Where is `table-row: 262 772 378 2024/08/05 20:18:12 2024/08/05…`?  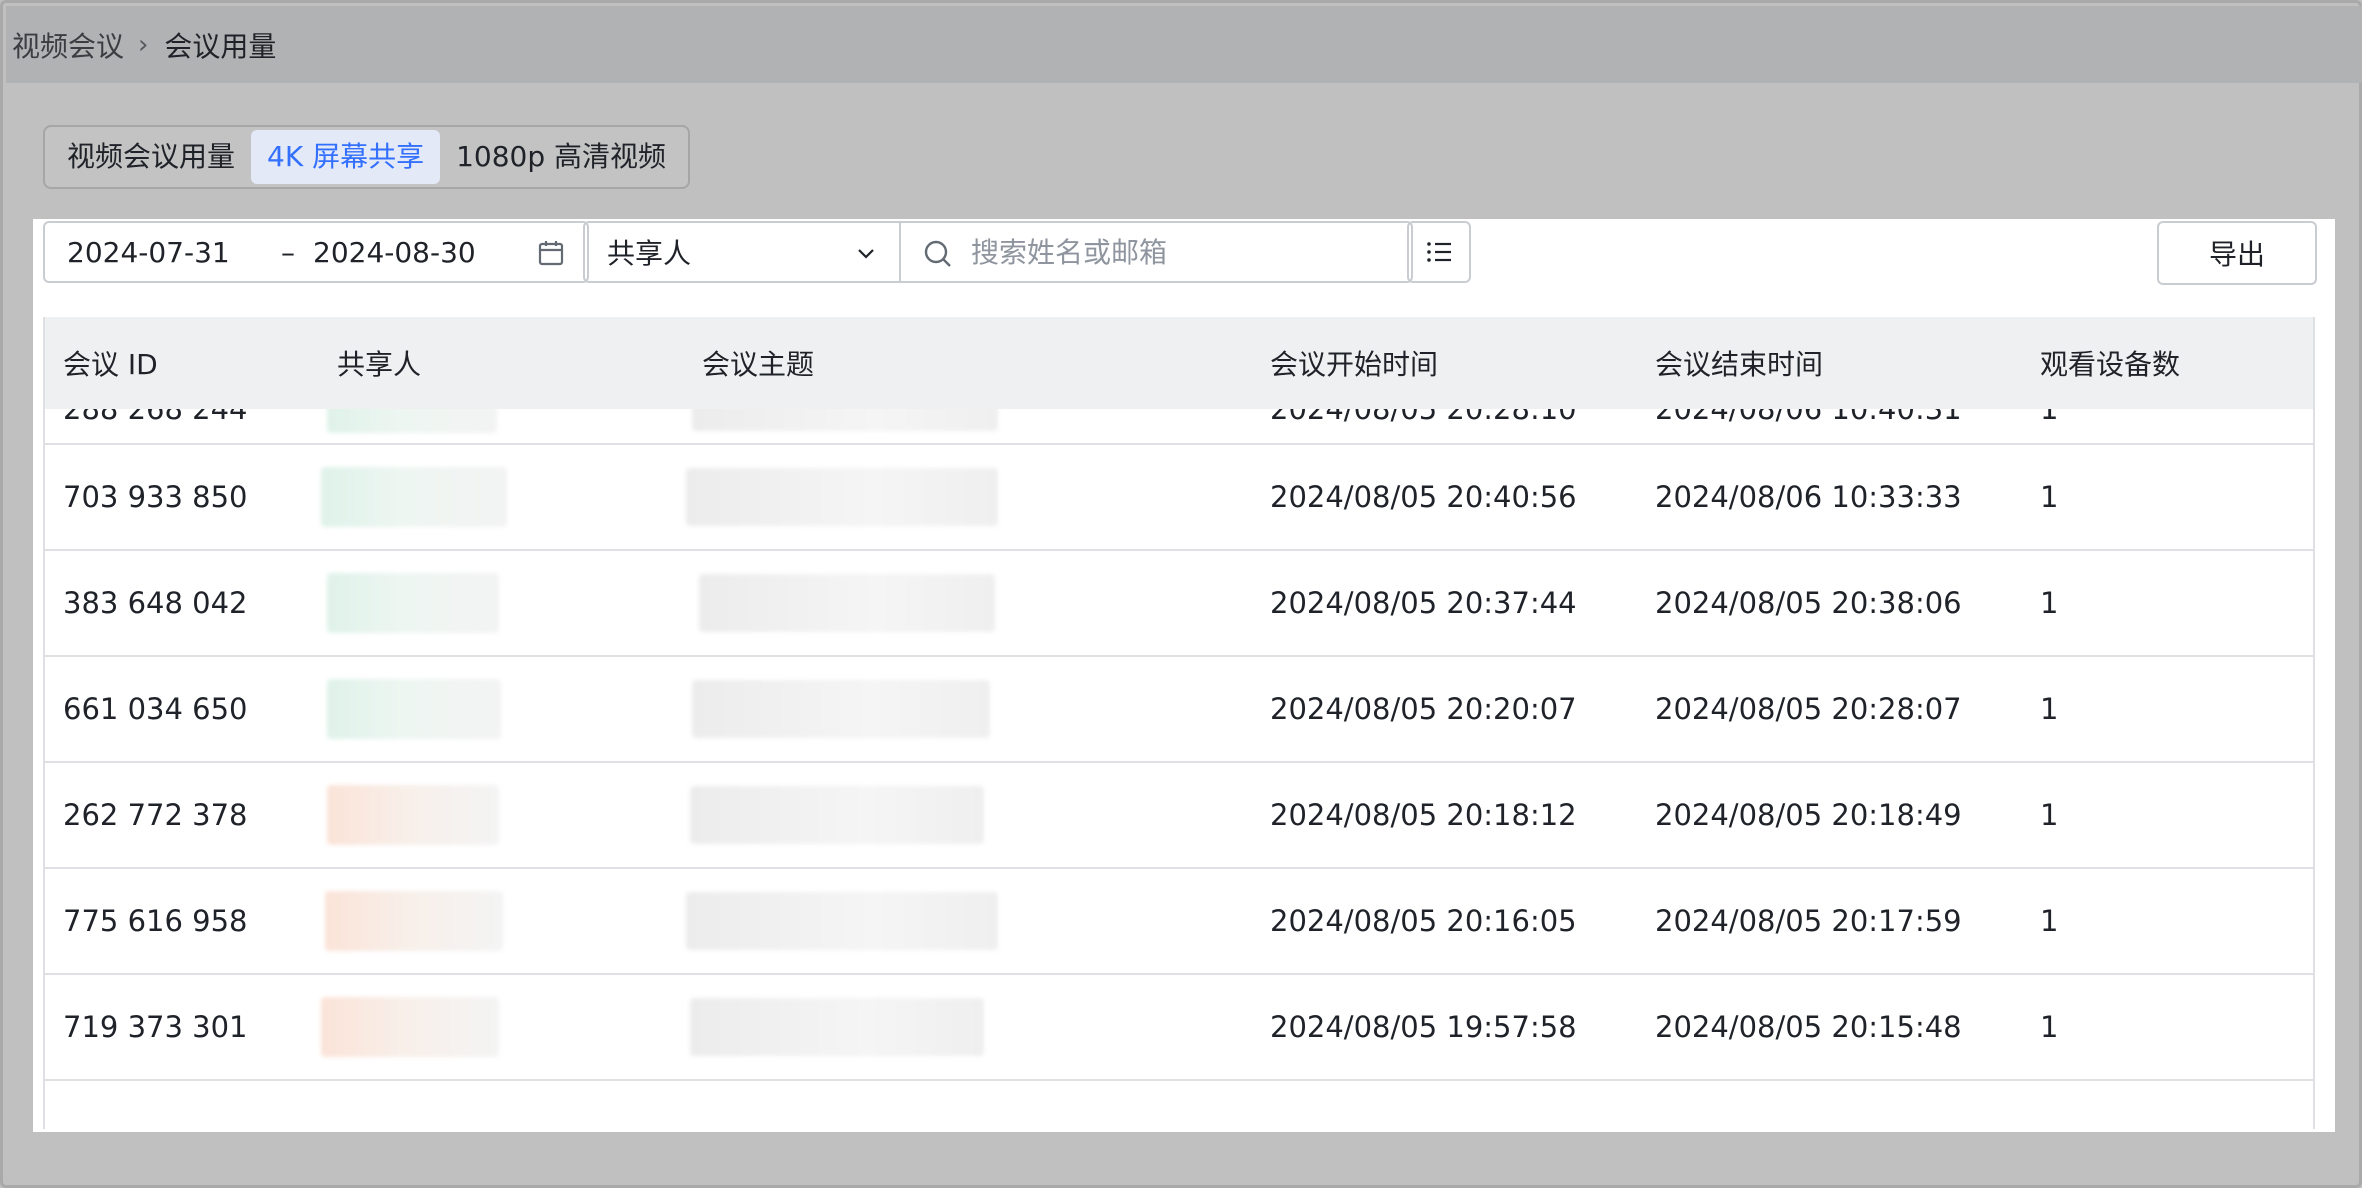 table-row: 262 772 378 2024/08/05 20:18:12 2024/08/05… is located at coordinates (1179, 816).